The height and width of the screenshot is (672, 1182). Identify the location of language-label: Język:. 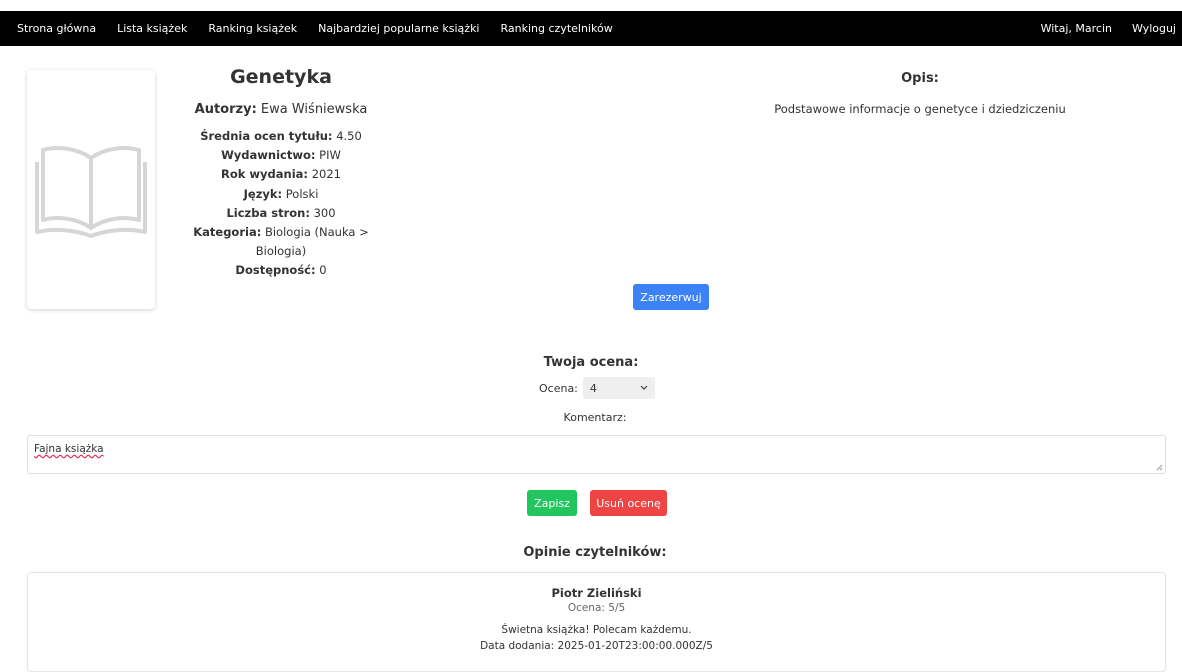
(263, 193).